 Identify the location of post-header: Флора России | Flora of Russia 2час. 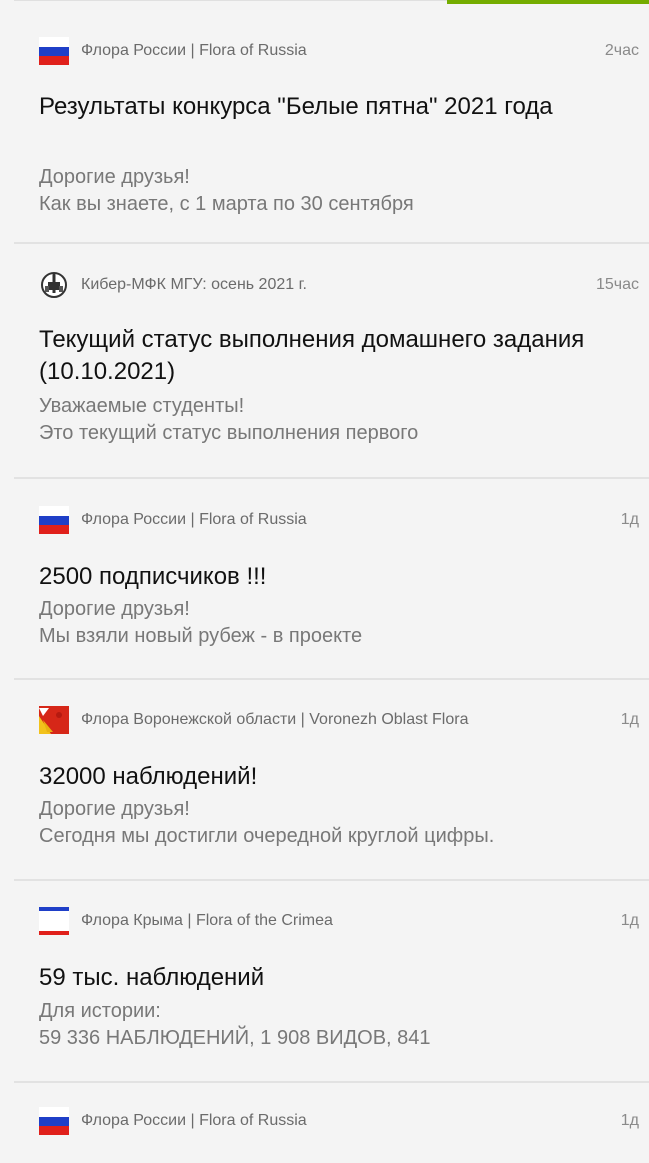
(339, 51).